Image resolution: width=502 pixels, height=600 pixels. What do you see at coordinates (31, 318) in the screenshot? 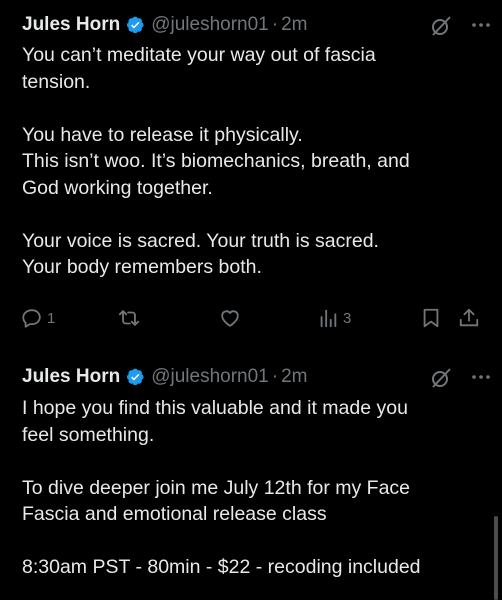
I see `reply-icon` at bounding box center [31, 318].